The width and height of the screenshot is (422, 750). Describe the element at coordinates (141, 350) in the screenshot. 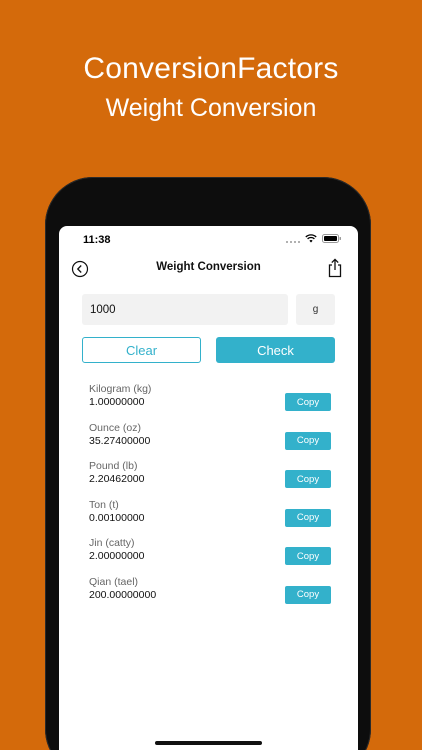

I see `clear-button: Clear` at that location.